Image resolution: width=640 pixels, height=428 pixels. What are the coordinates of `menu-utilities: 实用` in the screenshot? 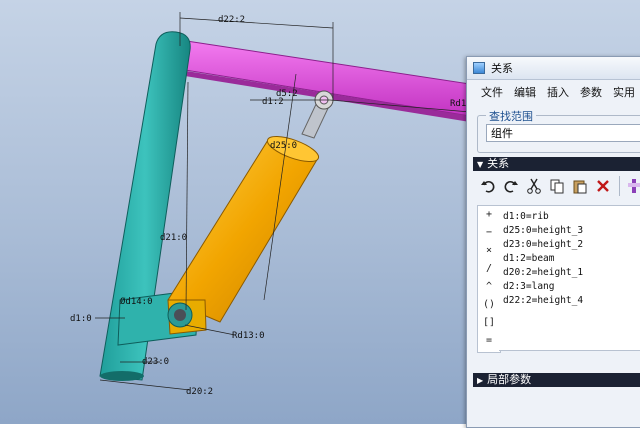 It's located at (624, 92).